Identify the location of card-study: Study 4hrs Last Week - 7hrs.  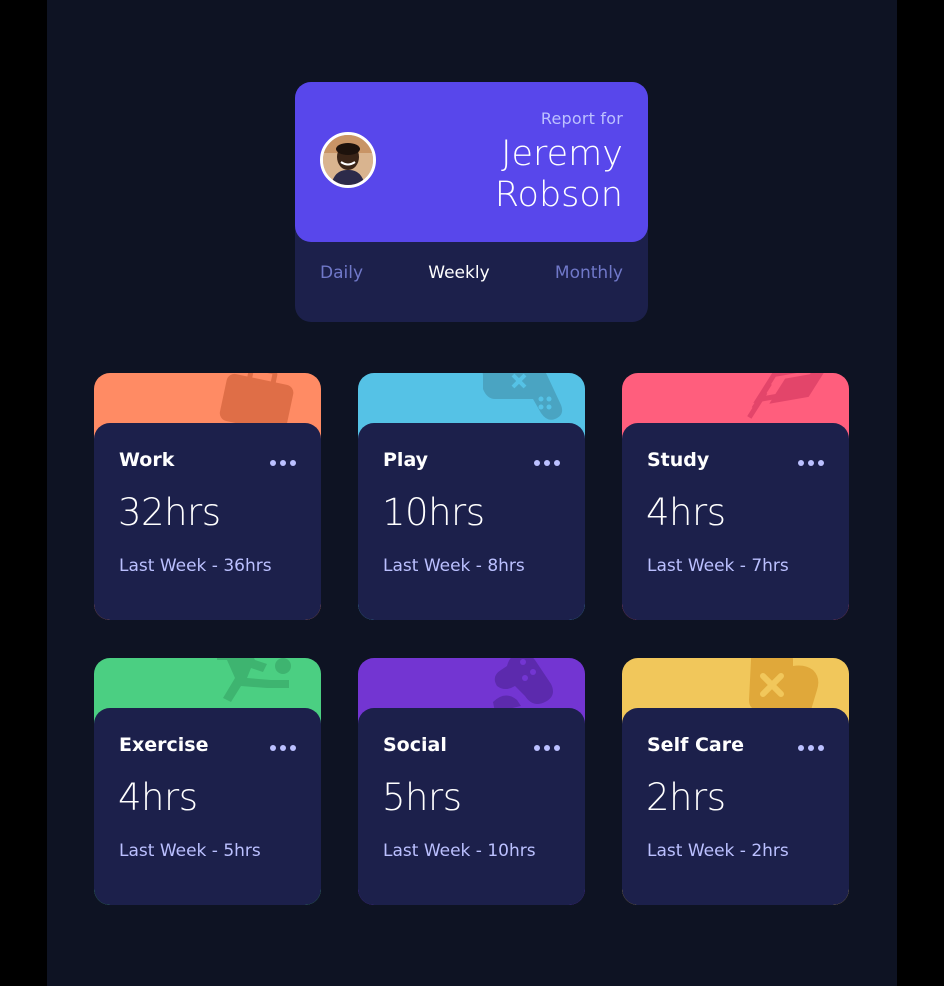
(735, 496).